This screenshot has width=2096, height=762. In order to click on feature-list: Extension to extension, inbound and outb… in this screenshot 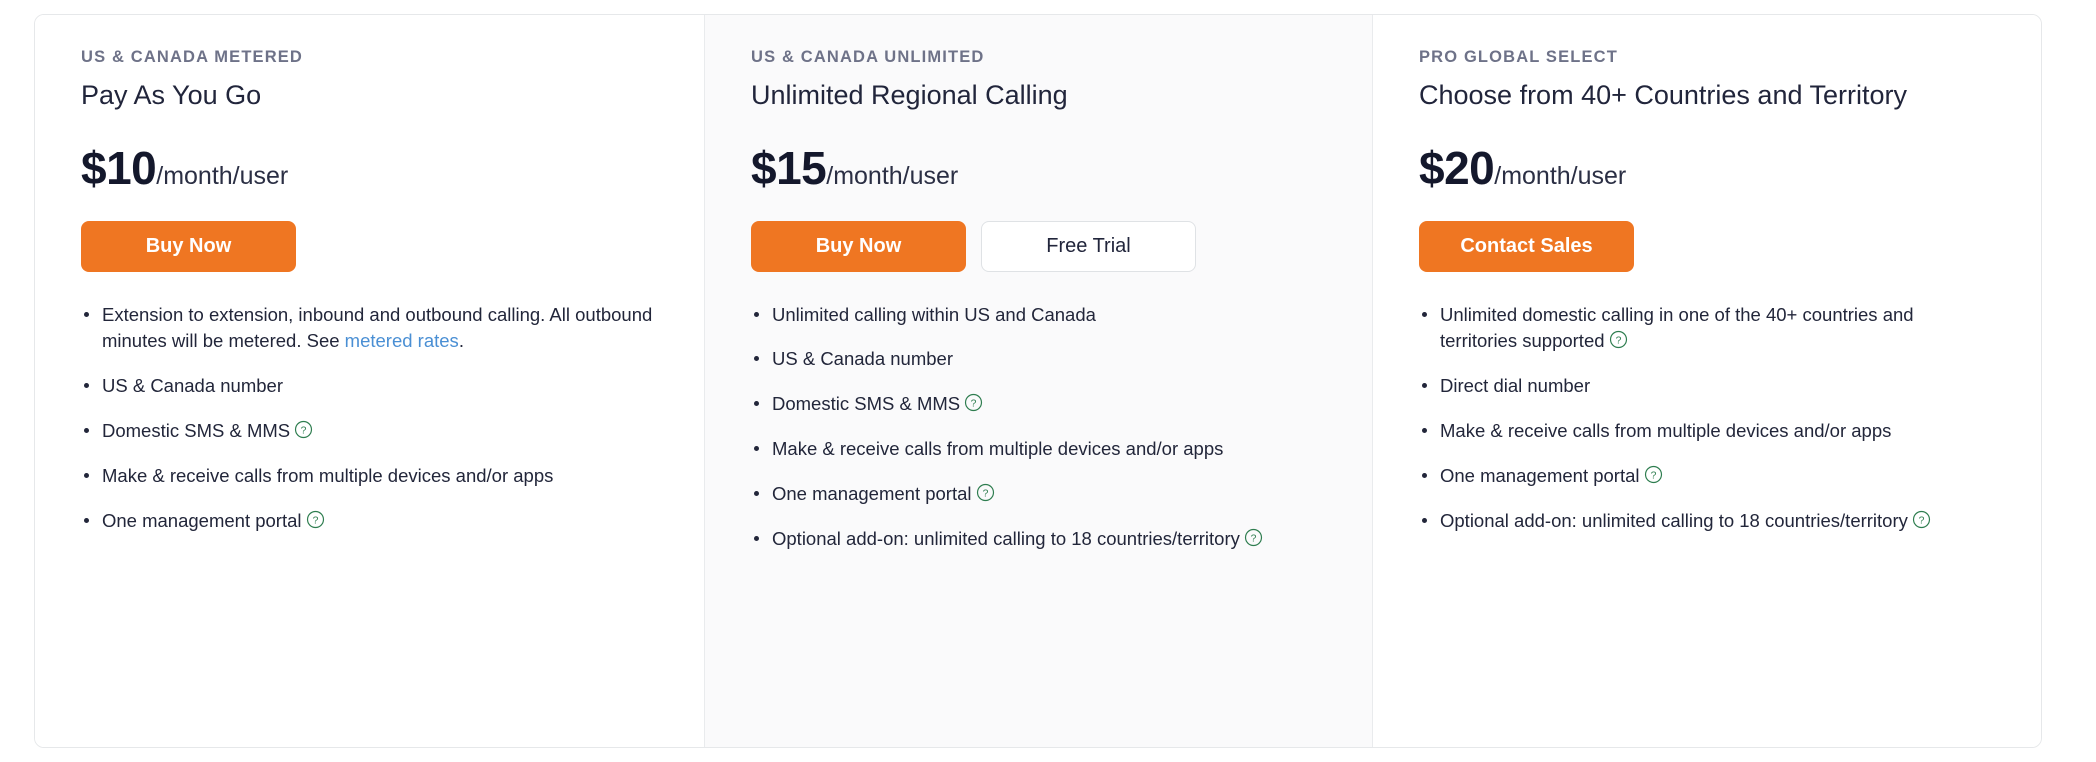, I will do `click(369, 418)`.